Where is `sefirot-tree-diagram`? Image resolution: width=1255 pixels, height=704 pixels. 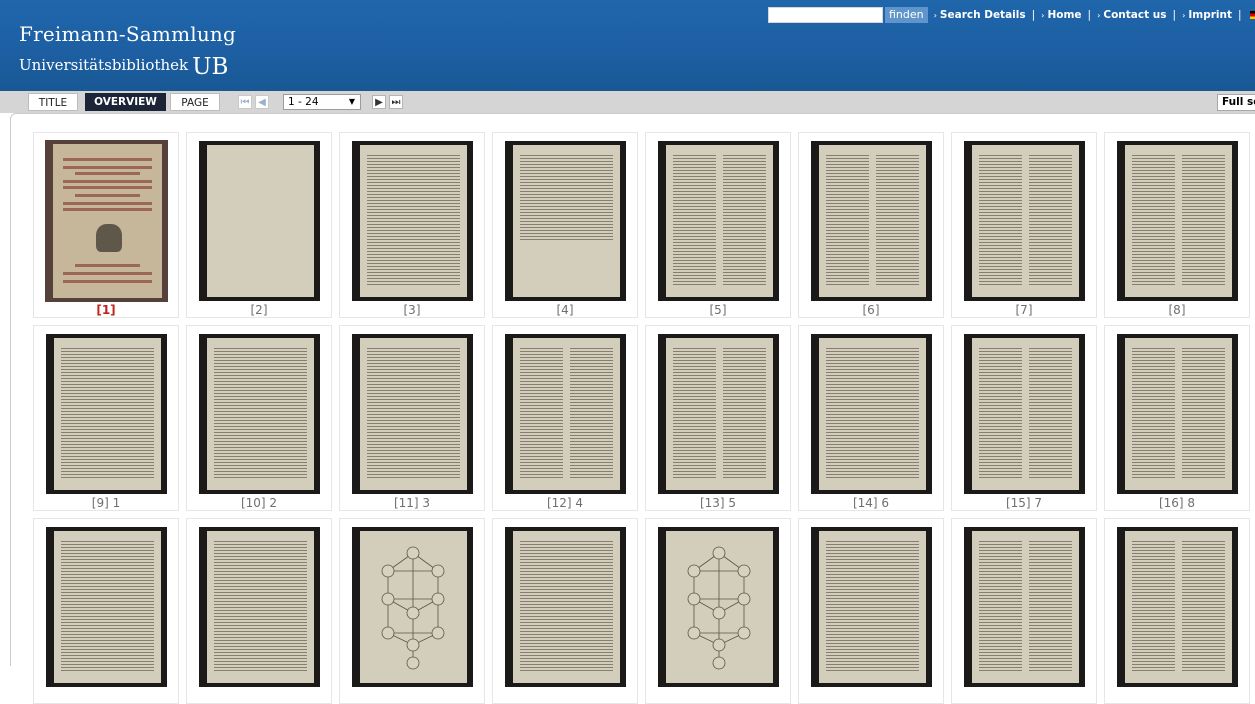
sefirot-tree-diagram is located at coordinates (413, 608).